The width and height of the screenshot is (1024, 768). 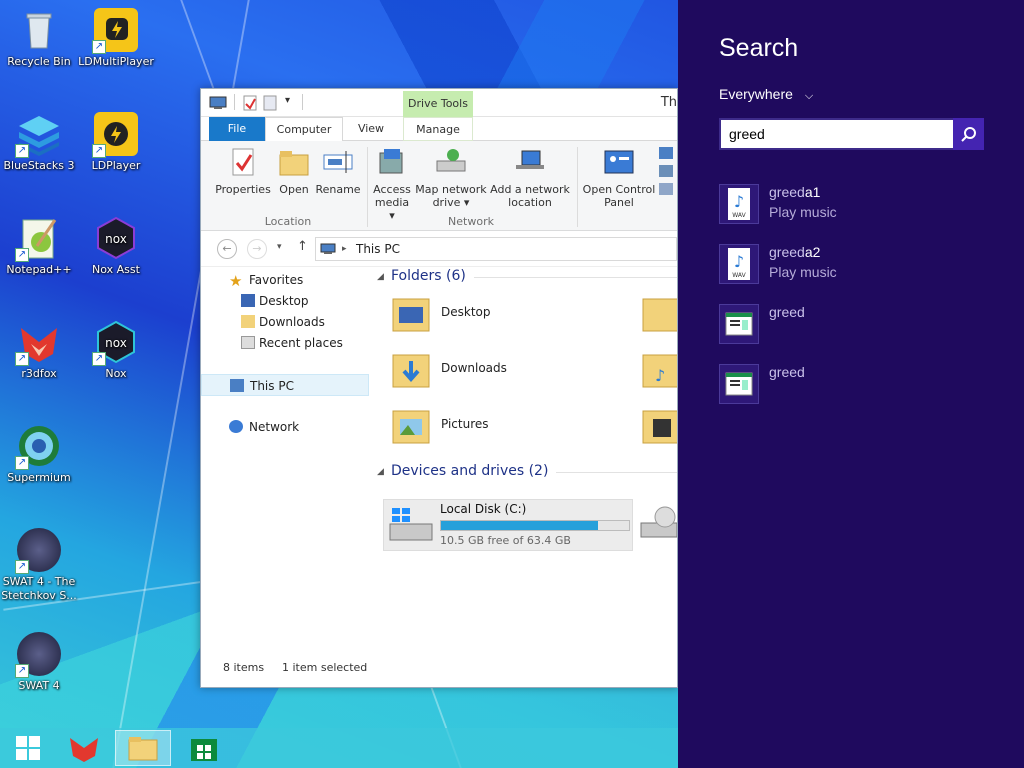 I want to click on folder-documents-partial, so click(x=659, y=311).